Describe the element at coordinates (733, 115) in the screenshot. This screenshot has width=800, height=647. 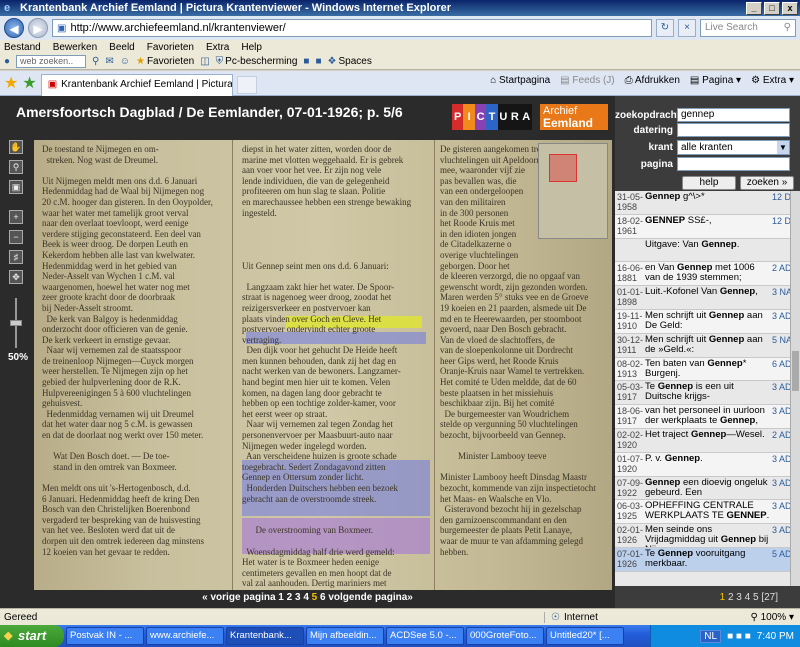
I see `zoekopdracht-input: gennep` at that location.